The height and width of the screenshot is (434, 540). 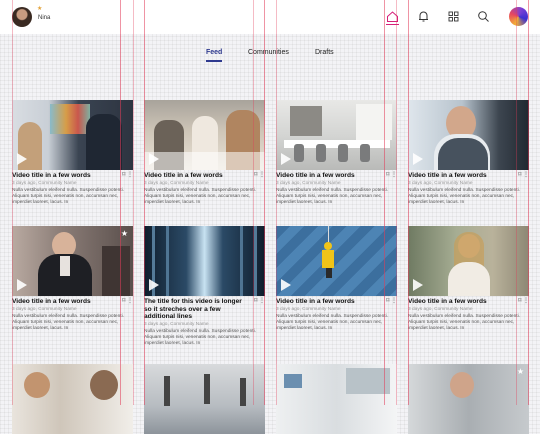 What do you see at coordinates (268, 52) in the screenshot?
I see `tab-communities: Communities` at bounding box center [268, 52].